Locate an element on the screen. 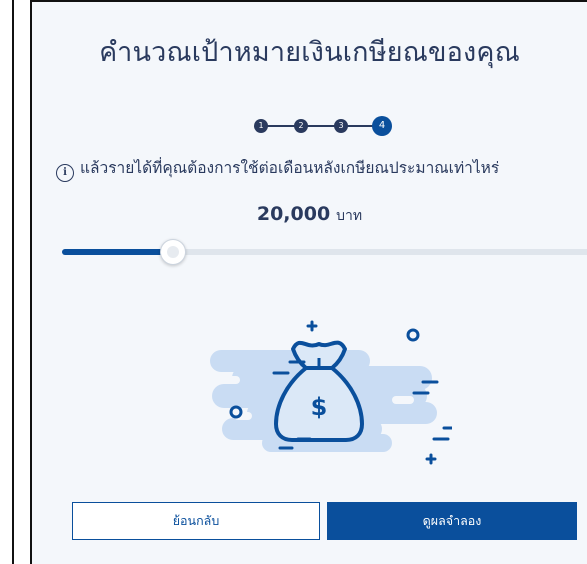 Image resolution: width=587 pixels, height=564 pixels. amount-display: 20,000 บาท is located at coordinates (309, 215).